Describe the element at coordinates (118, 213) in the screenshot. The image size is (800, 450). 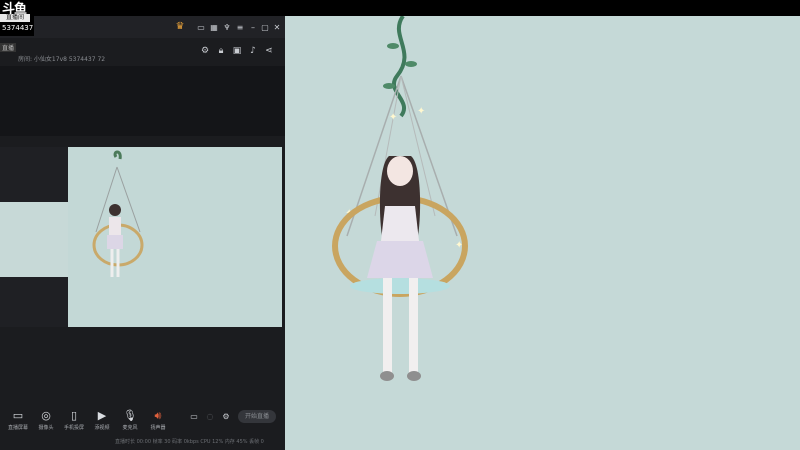
I see `preview-swing-figure` at that location.